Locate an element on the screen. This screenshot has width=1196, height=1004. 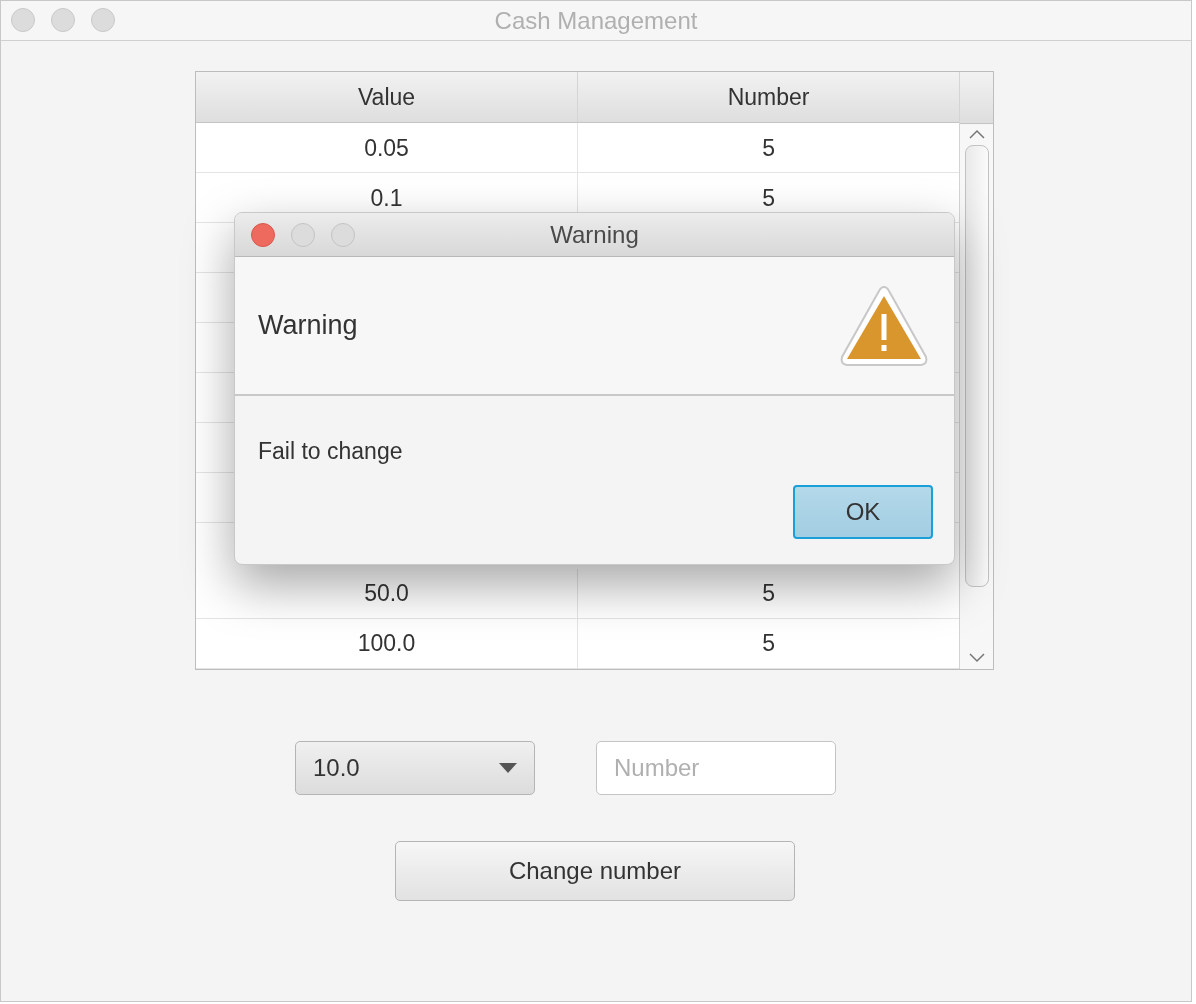
ok-button: OK is located at coordinates (863, 511).